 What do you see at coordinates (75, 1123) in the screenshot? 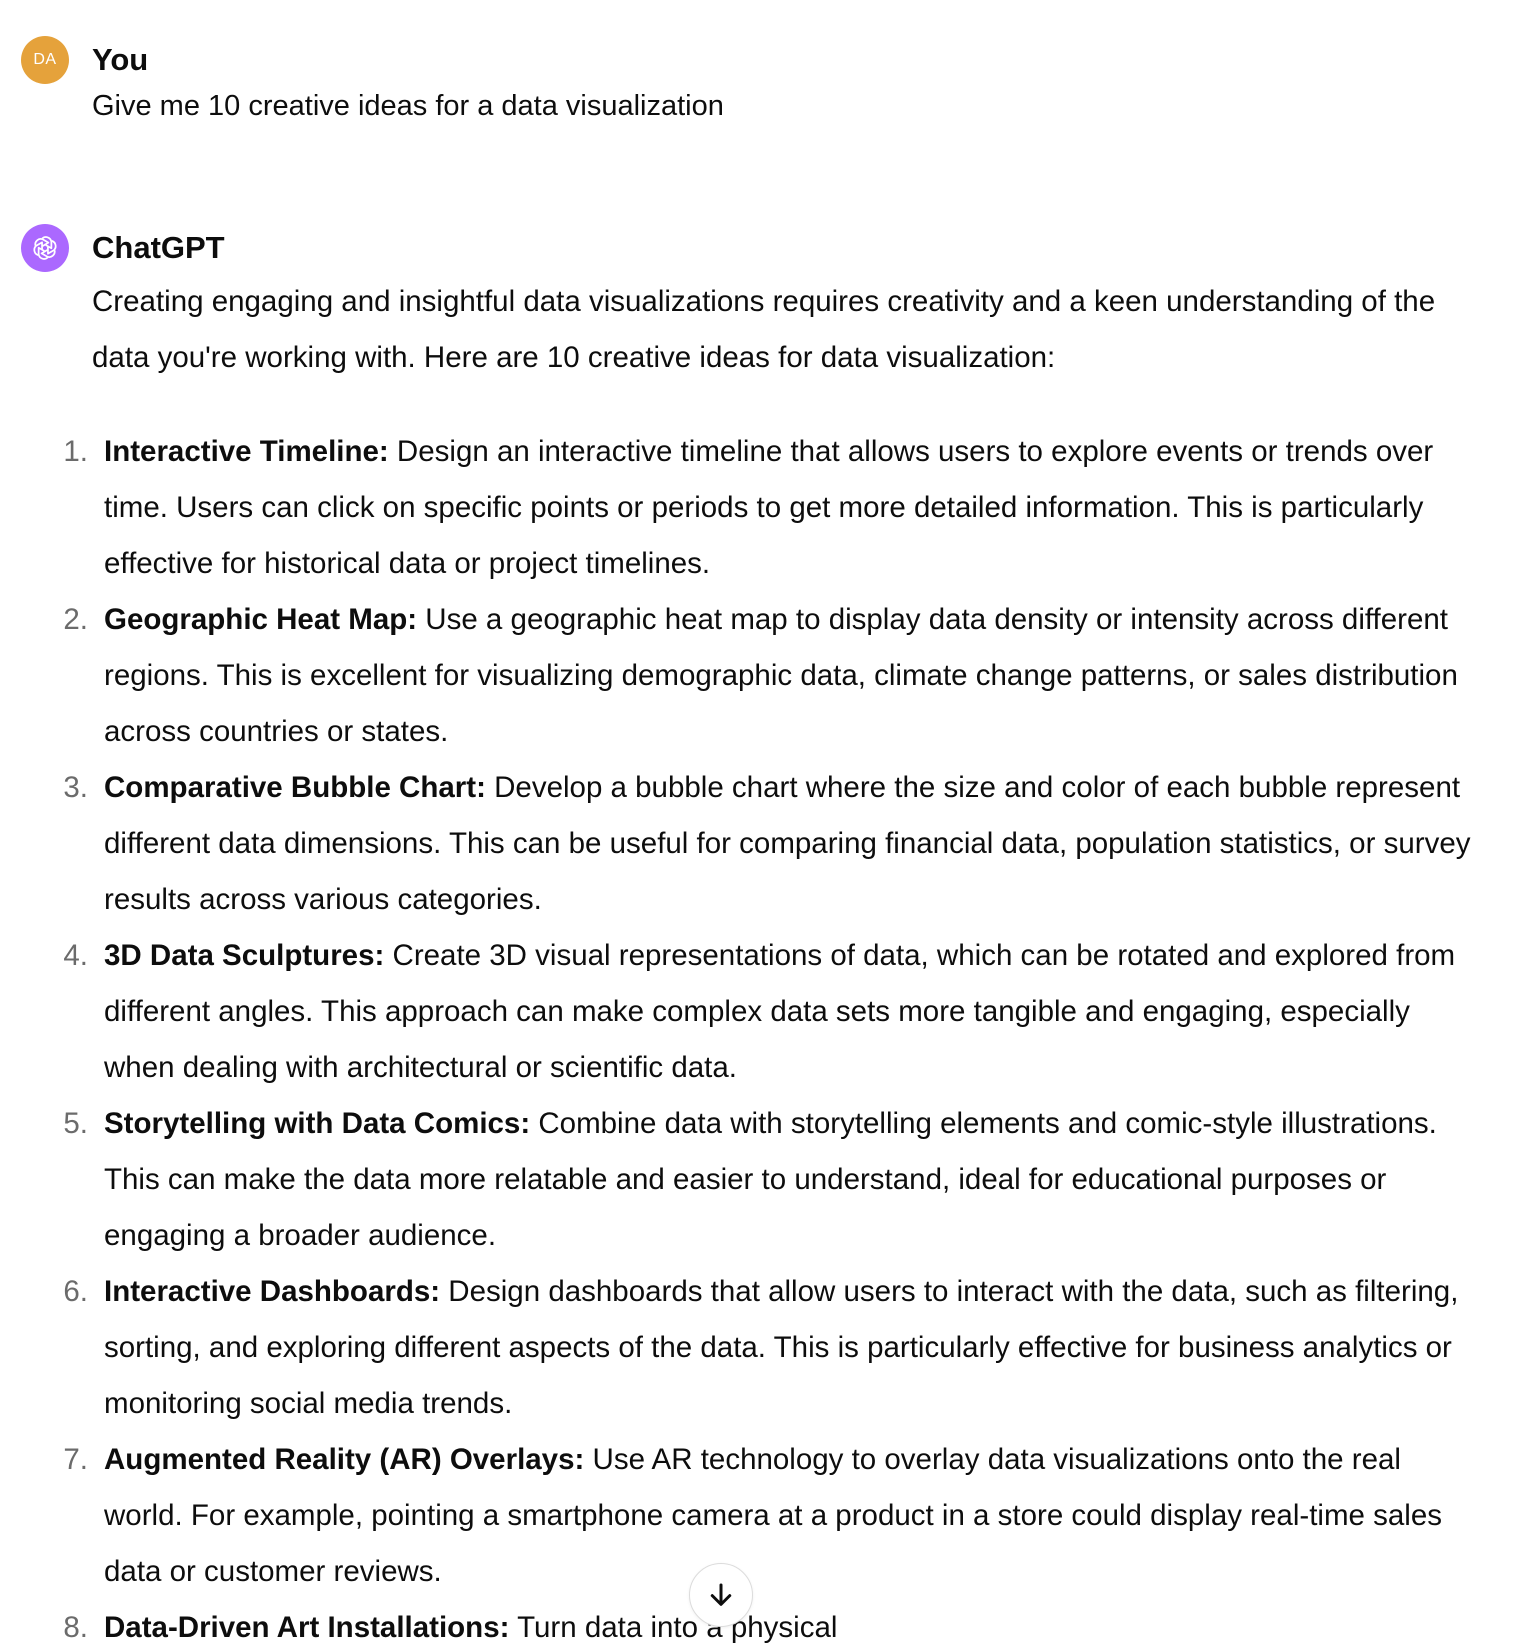
I see `list-item-number: 5.` at bounding box center [75, 1123].